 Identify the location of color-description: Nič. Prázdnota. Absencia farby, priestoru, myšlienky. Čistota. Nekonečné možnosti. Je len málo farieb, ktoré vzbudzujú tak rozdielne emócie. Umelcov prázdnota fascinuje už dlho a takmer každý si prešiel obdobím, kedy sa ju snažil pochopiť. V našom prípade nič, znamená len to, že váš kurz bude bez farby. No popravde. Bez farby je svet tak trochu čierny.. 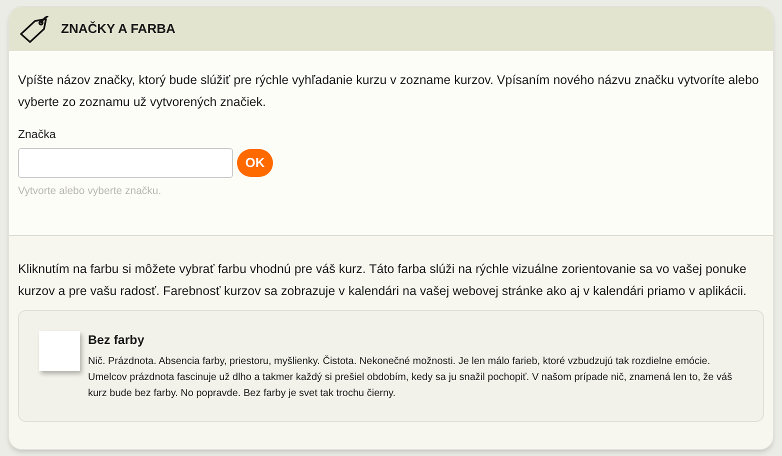
(411, 377).